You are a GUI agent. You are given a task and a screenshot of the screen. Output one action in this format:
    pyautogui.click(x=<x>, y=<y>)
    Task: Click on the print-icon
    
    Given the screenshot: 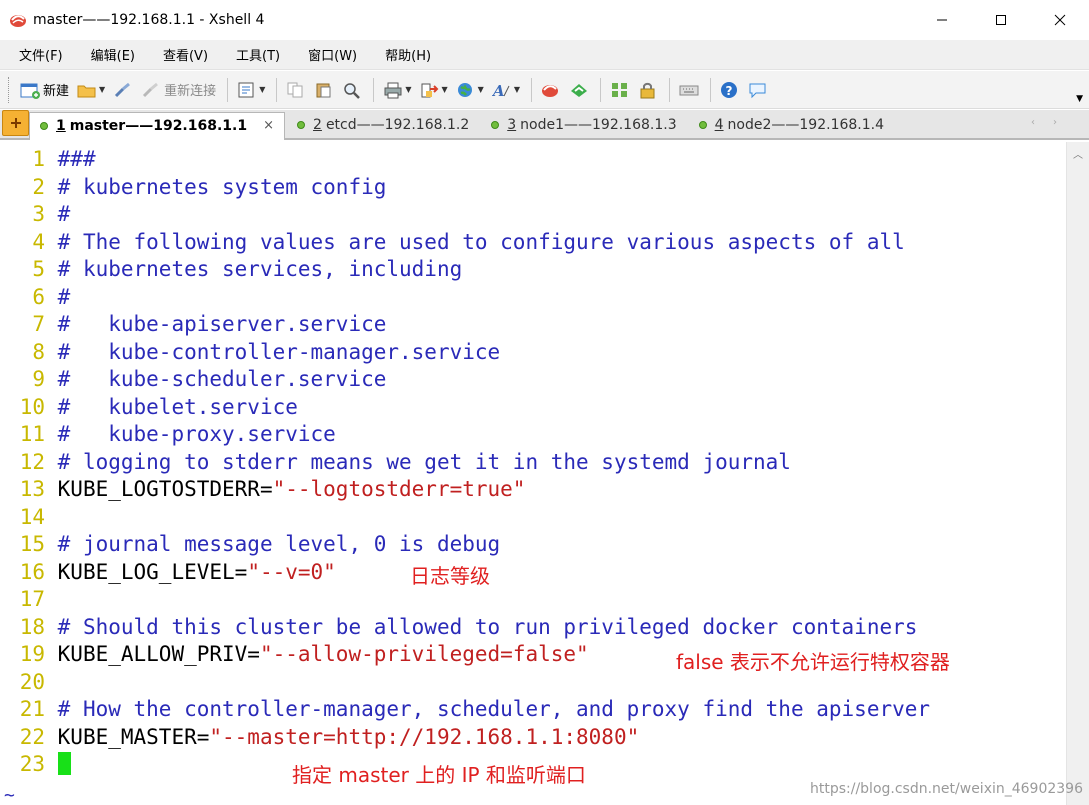 What is the action you would take?
    pyautogui.click(x=393, y=90)
    